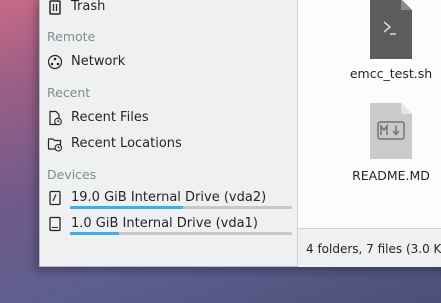 The image size is (441, 303). What do you see at coordinates (126, 143) in the screenshot?
I see `sidebar-item-label: Recent Locations` at bounding box center [126, 143].